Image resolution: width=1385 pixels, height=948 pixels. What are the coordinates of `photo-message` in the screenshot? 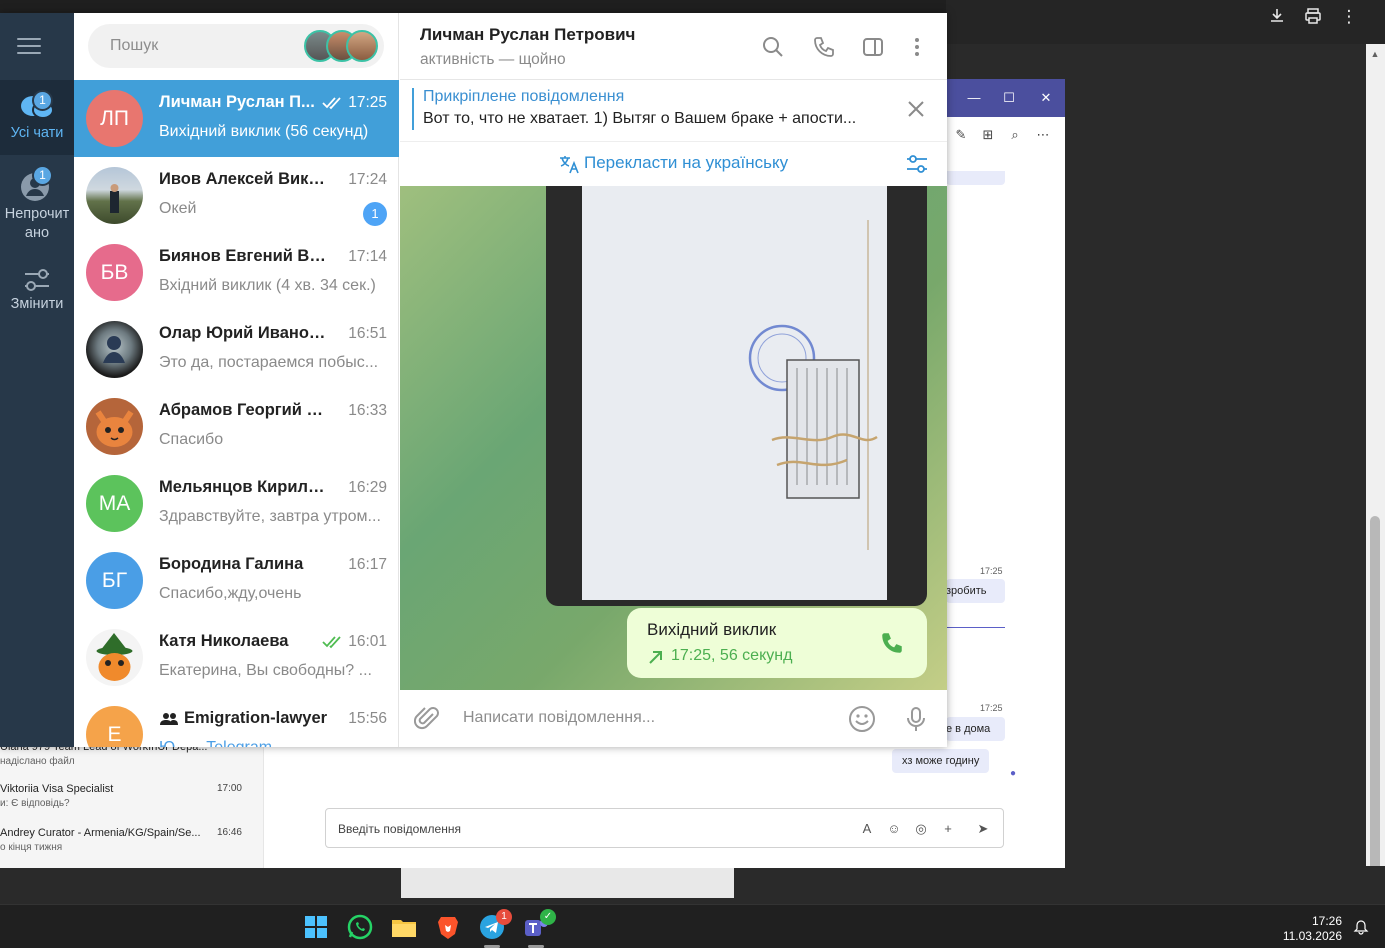 It's located at (736, 396).